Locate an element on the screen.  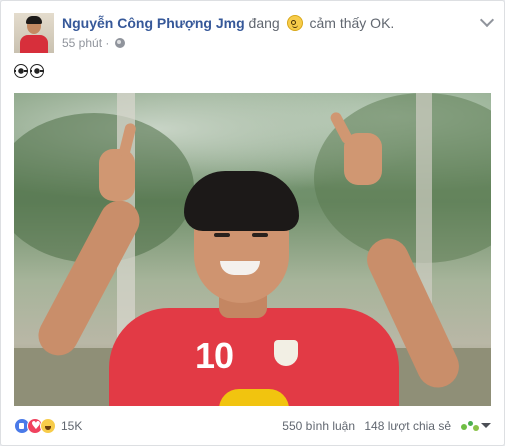
reactions-summary: 15K is located at coordinates (48, 426).